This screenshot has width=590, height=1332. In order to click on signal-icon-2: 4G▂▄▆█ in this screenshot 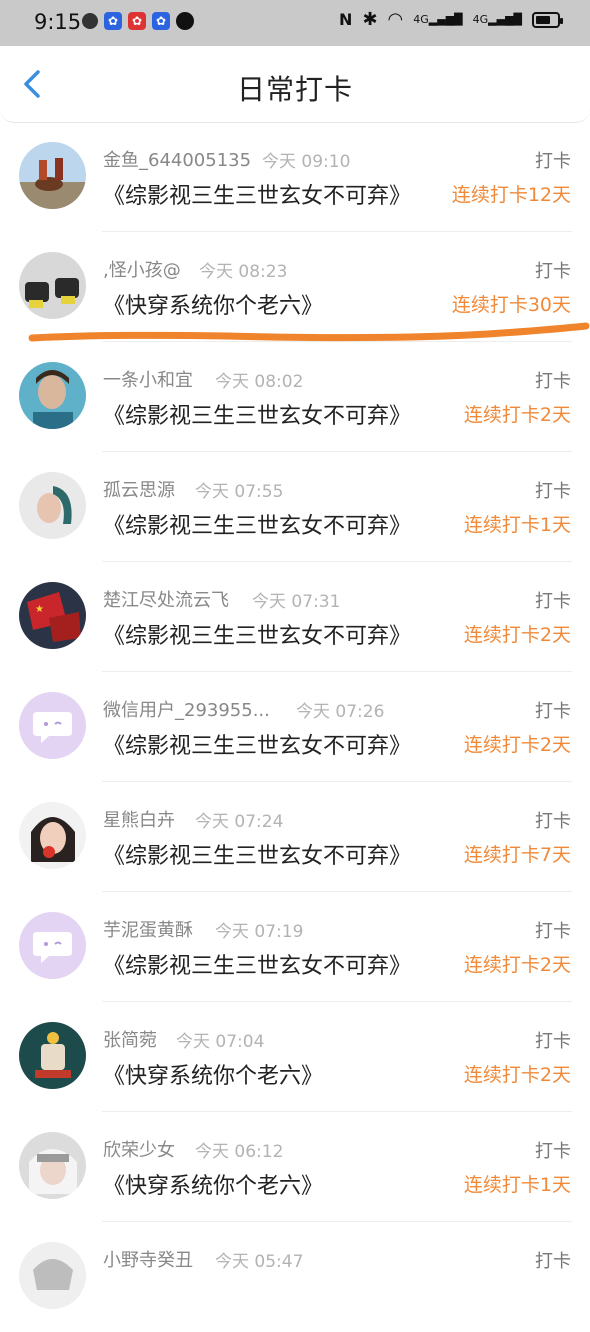, I will do `click(497, 19)`.